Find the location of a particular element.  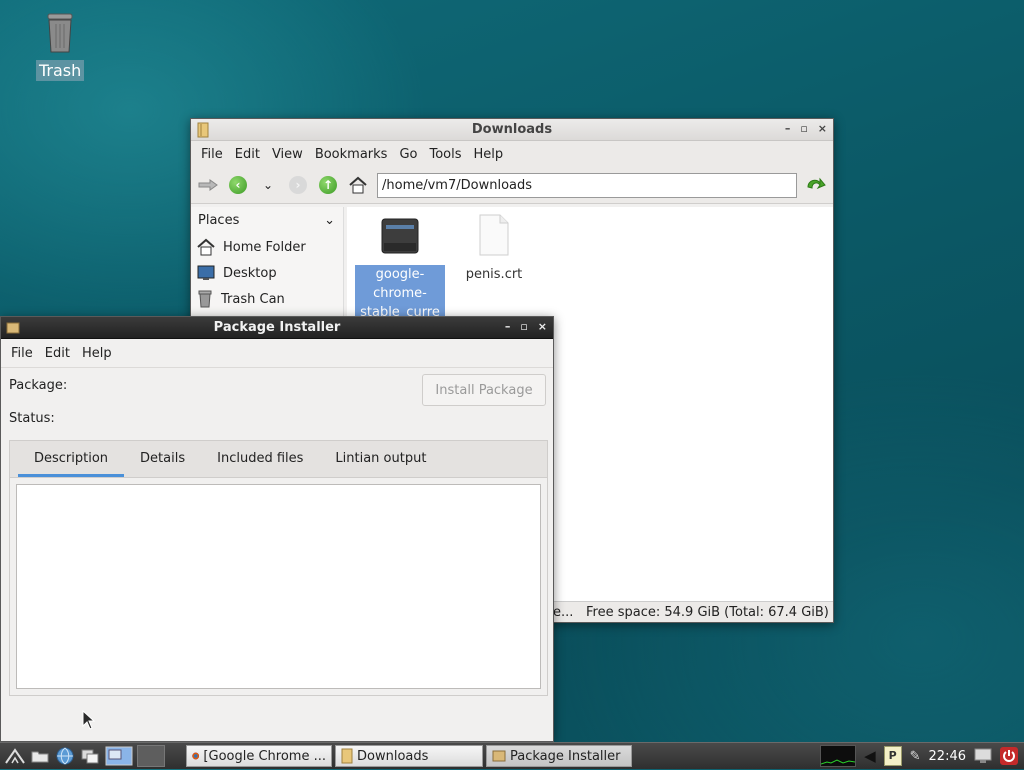

up-button: ↑ is located at coordinates (328, 185).